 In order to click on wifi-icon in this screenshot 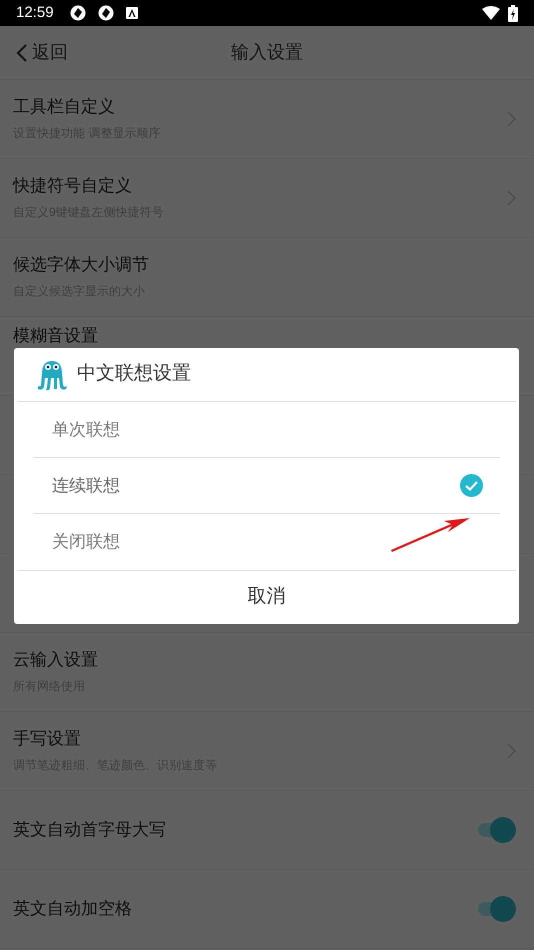, I will do `click(491, 13)`.